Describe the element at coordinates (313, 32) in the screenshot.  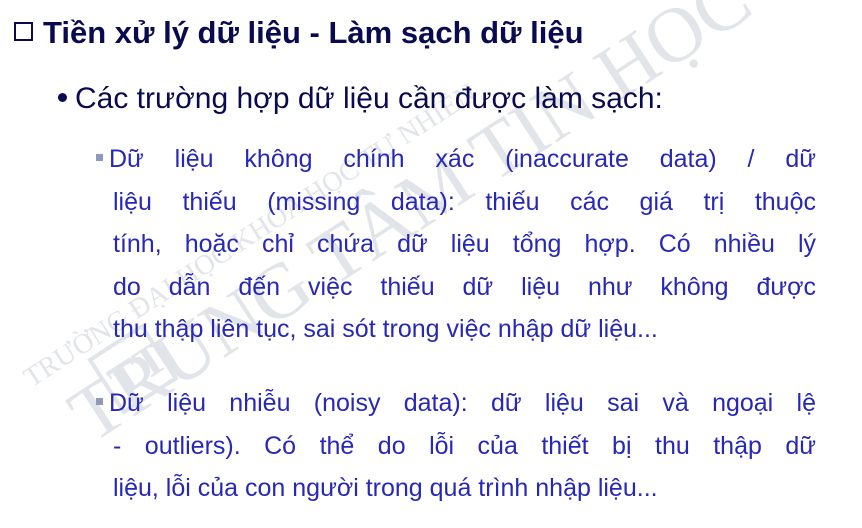
I see `slide-title-text: Tiền xử lý dữ liệu - Làm sạch dữ liệu` at that location.